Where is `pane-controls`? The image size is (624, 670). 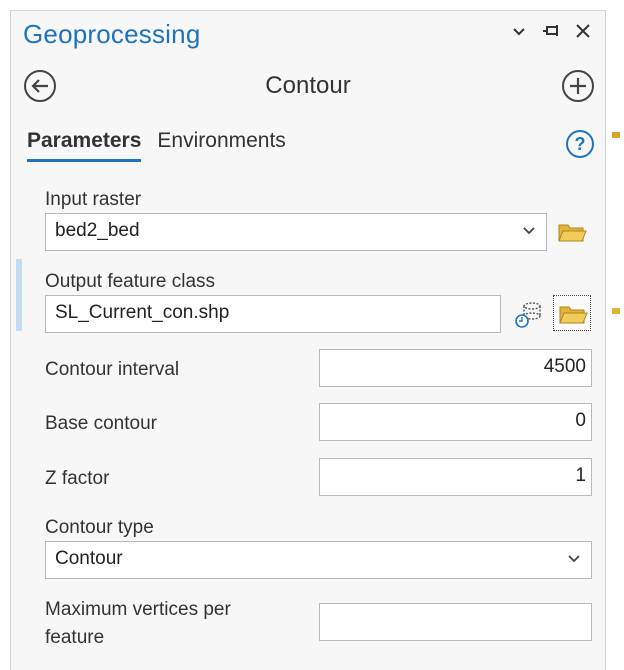
pane-controls is located at coordinates (551, 33).